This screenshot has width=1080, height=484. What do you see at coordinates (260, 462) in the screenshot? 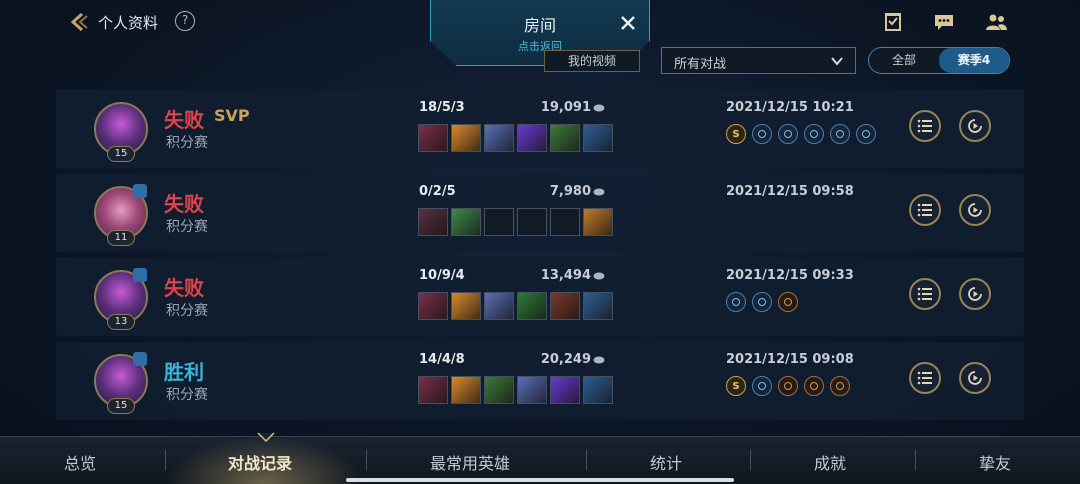
I see `nav-tab: 对战记录` at bounding box center [260, 462].